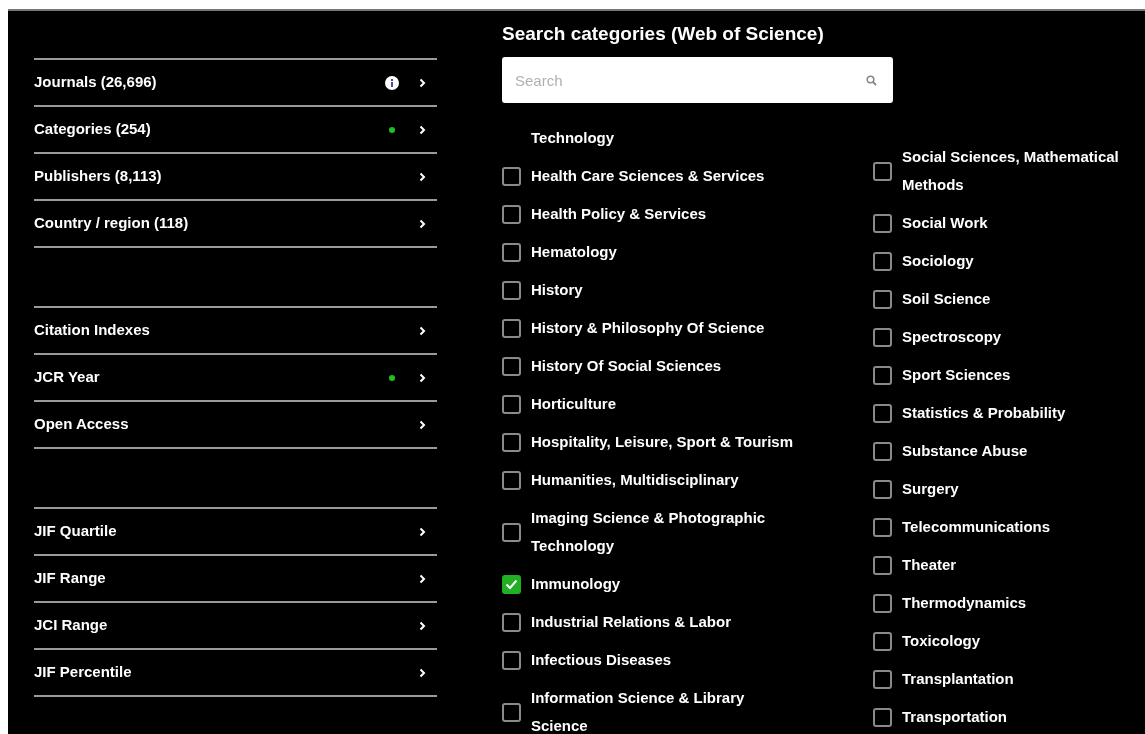 The width and height of the screenshot is (1145, 734). Describe the element at coordinates (574, 252) in the screenshot. I see `category-label: Hematology` at that location.